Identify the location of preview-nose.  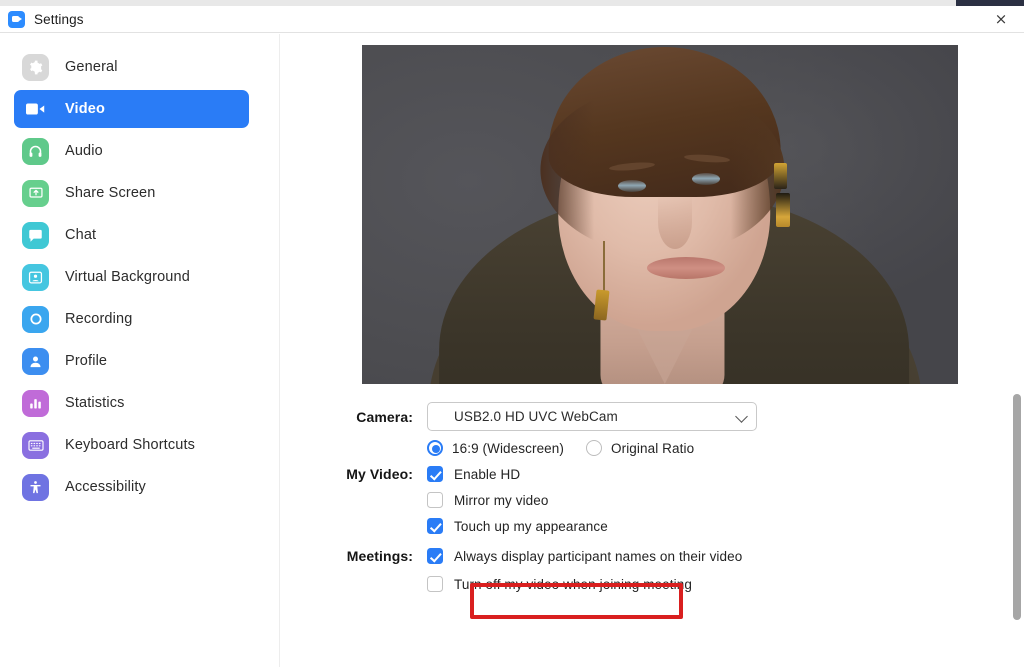
(675, 222).